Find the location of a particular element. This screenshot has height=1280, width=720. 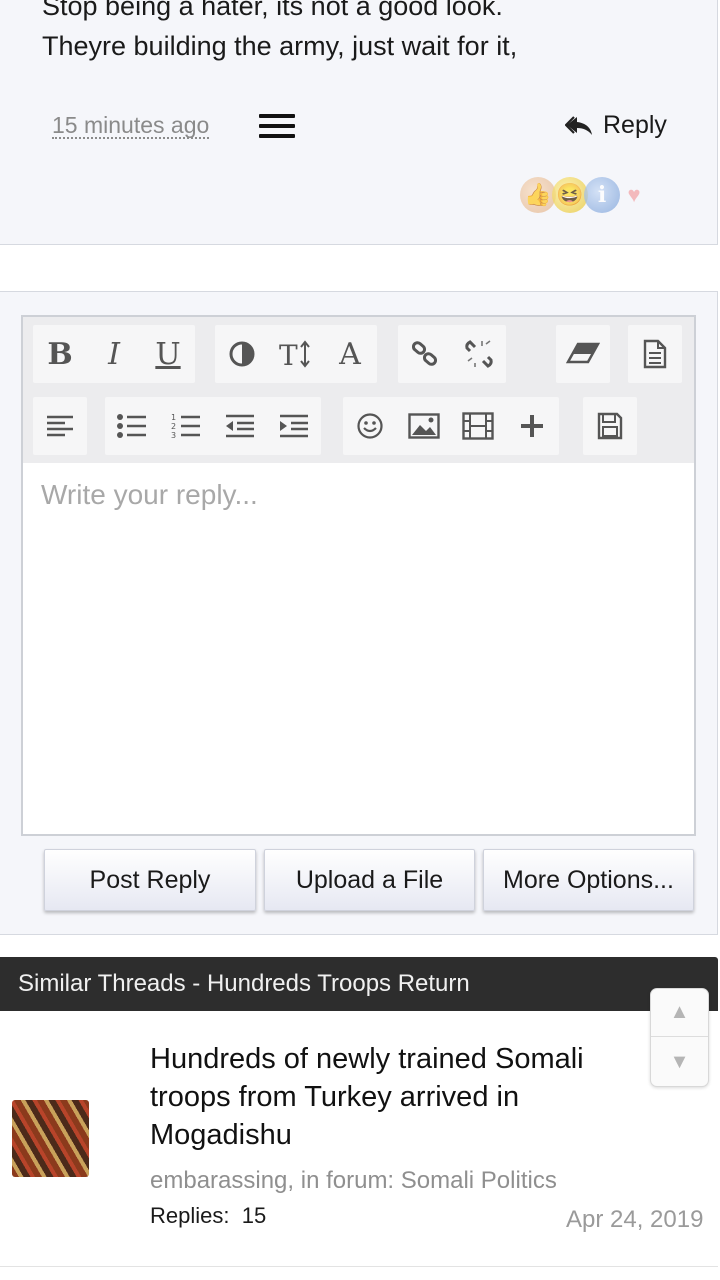

post-text-line: Stop being a hater, its not a good look. is located at coordinates (272, 10).